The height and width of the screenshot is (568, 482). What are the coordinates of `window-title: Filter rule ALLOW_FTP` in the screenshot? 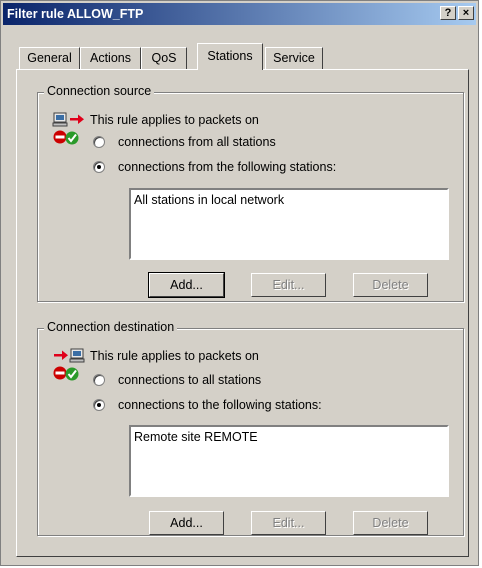 It's located at (75, 14).